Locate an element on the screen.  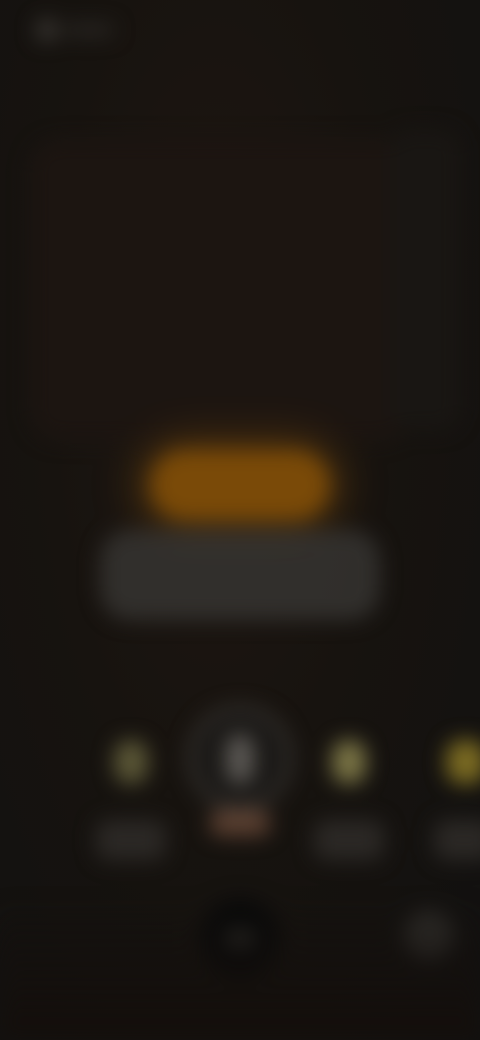
bottom-gradient is located at coordinates (240, 970).